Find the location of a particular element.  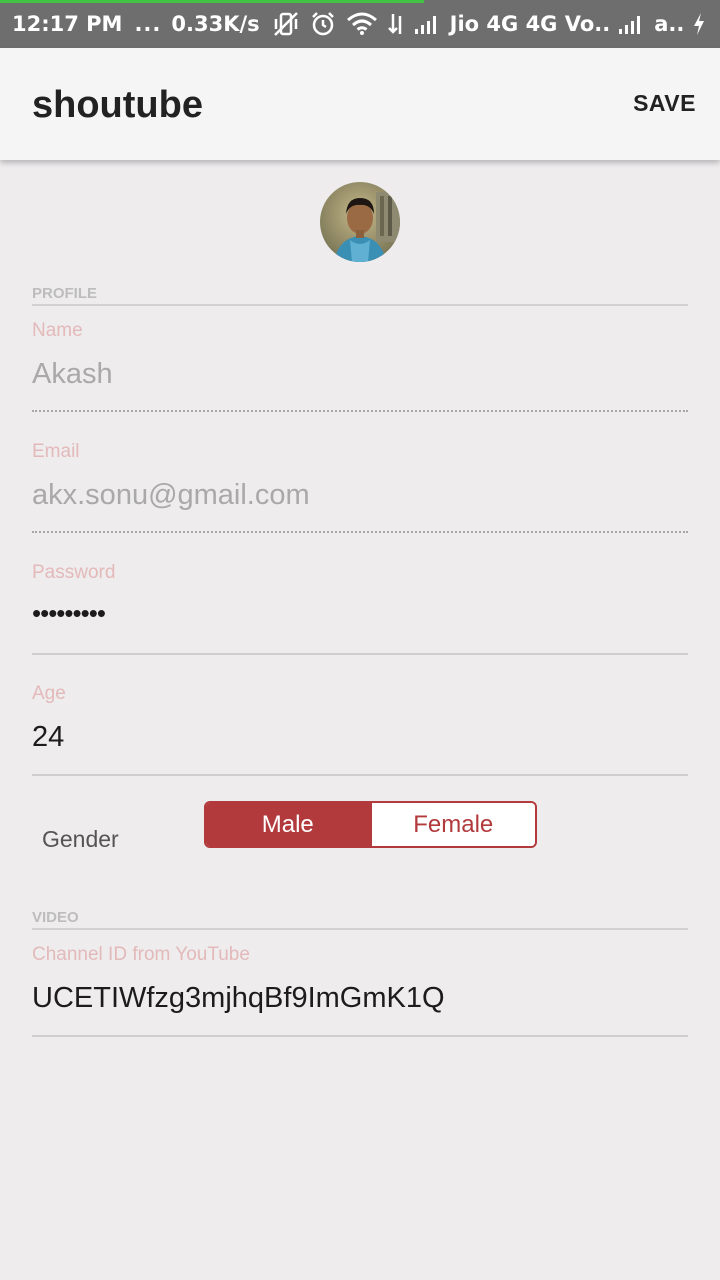

save-button: SAVE is located at coordinates (664, 103).